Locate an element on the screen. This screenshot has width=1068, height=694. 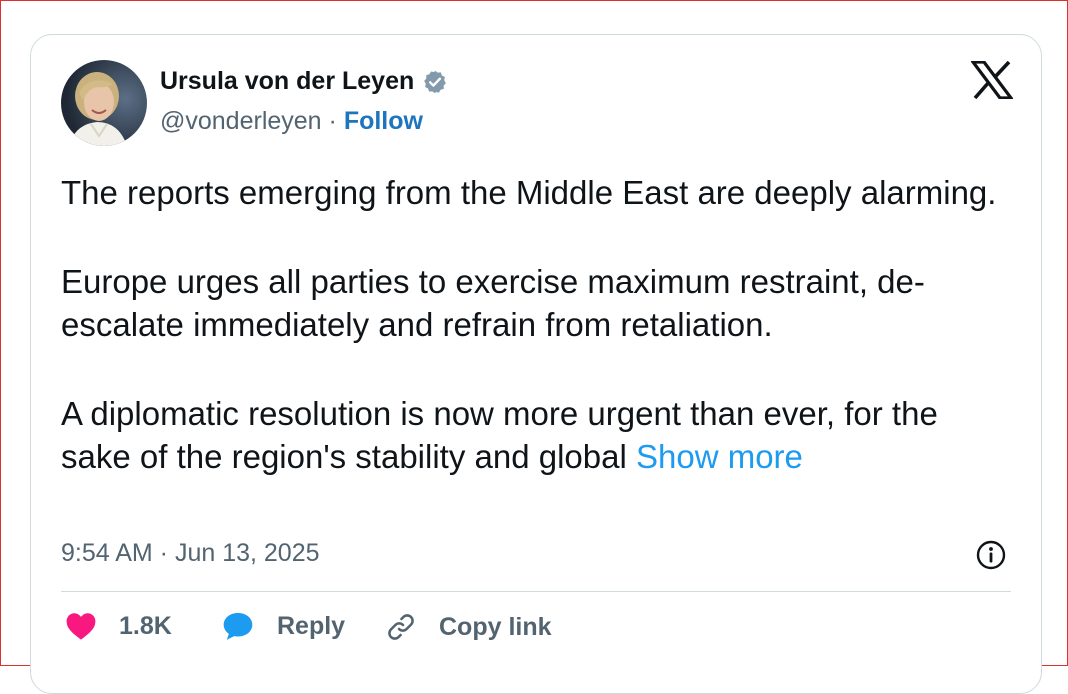
follow-link: Follow is located at coordinates (383, 121).